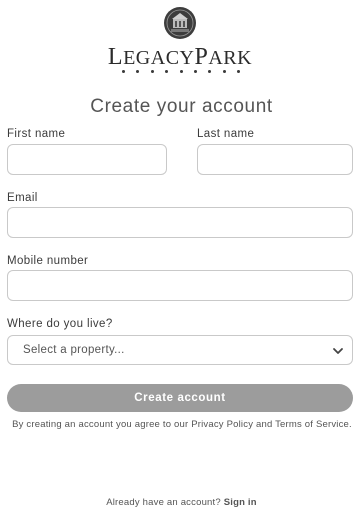  What do you see at coordinates (60, 324) in the screenshot?
I see `residence-label: Where do you live?` at bounding box center [60, 324].